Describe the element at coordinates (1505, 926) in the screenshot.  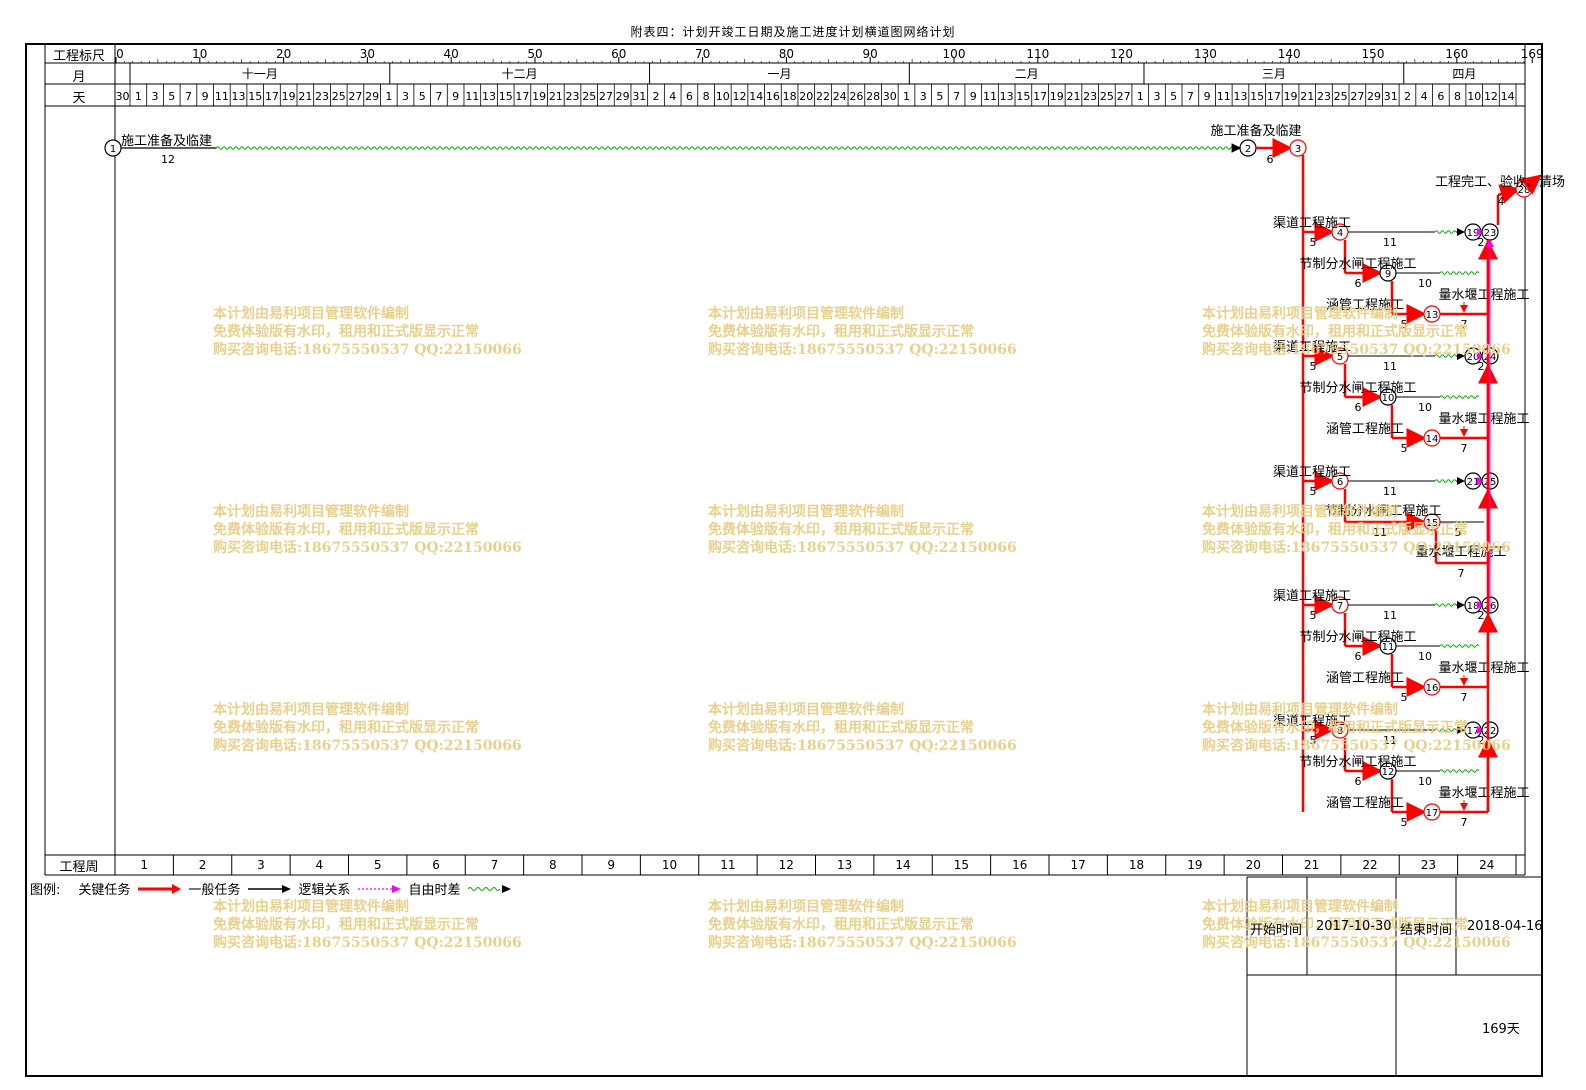
I see `end-time-value: 2018-04-16` at that location.